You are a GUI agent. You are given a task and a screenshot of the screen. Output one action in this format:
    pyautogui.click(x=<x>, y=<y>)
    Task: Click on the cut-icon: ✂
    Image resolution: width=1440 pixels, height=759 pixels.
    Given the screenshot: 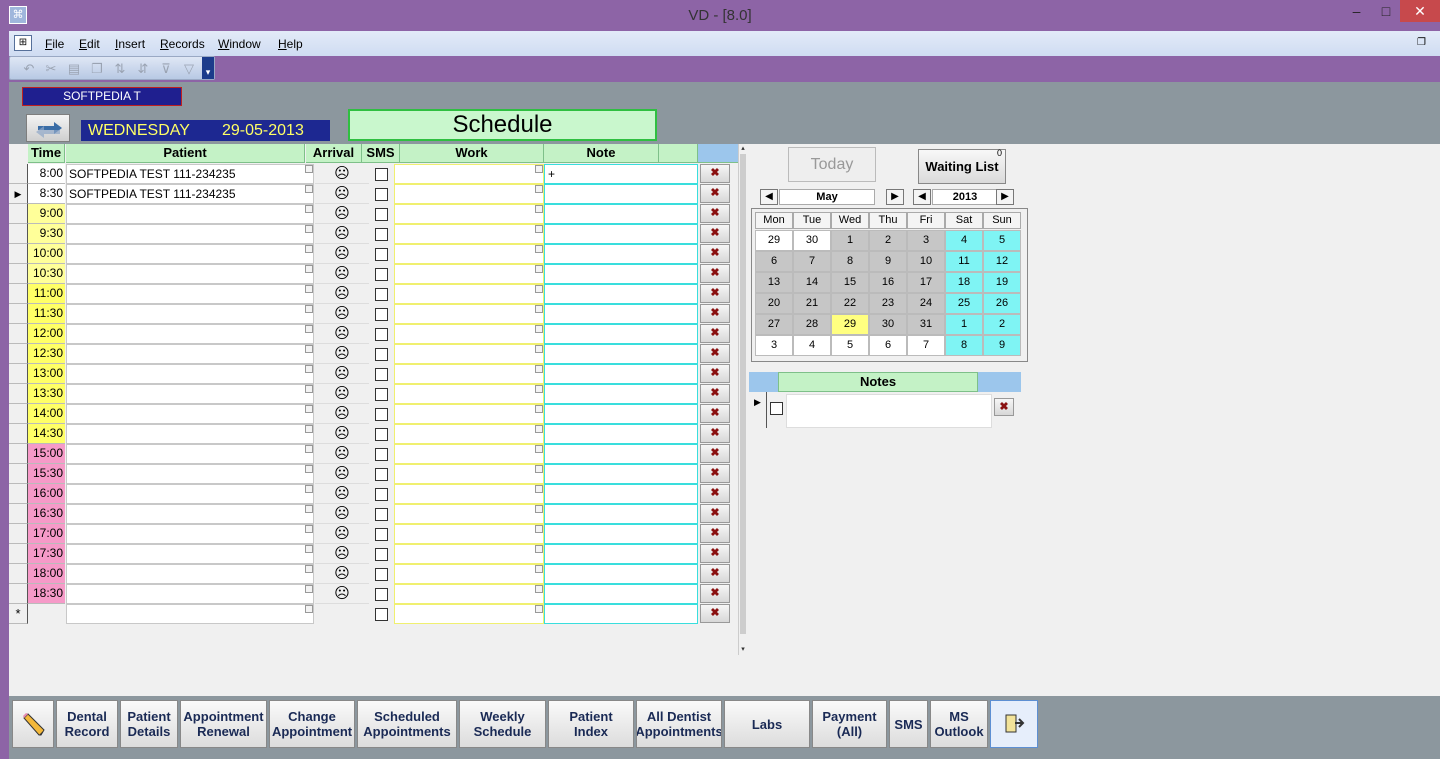 What is the action you would take?
    pyautogui.click(x=51, y=68)
    